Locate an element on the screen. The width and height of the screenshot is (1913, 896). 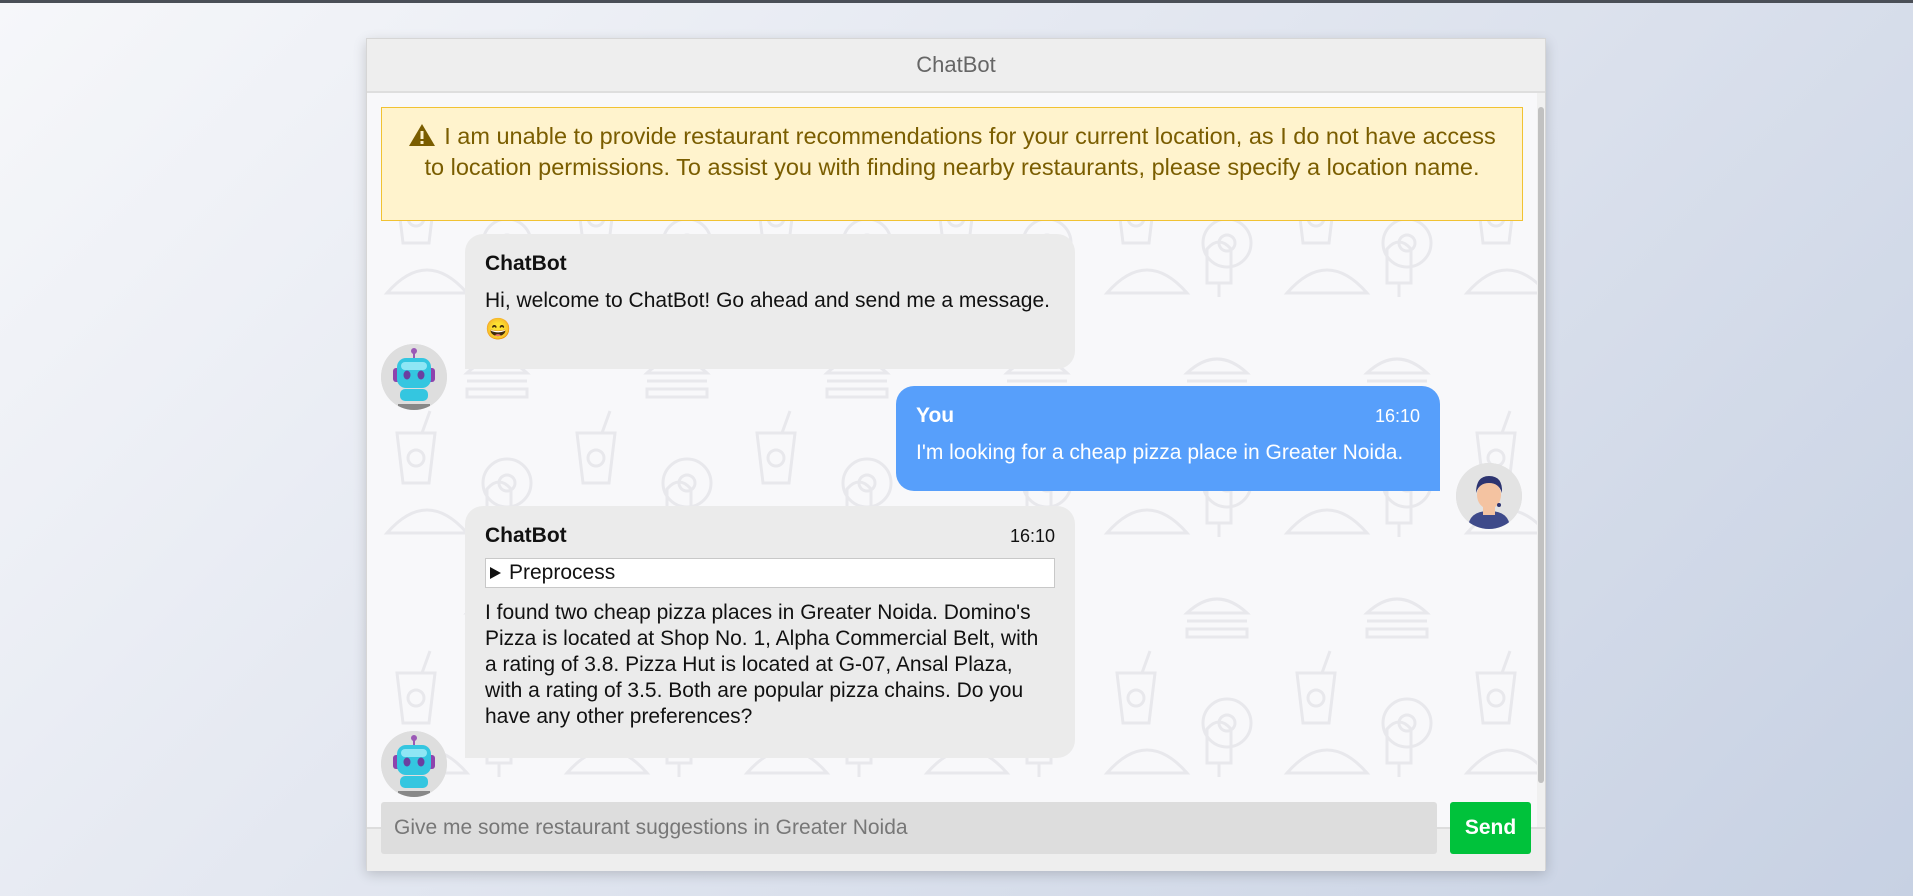
preprocess-details-toggle: Preprocess is located at coordinates (770, 573).